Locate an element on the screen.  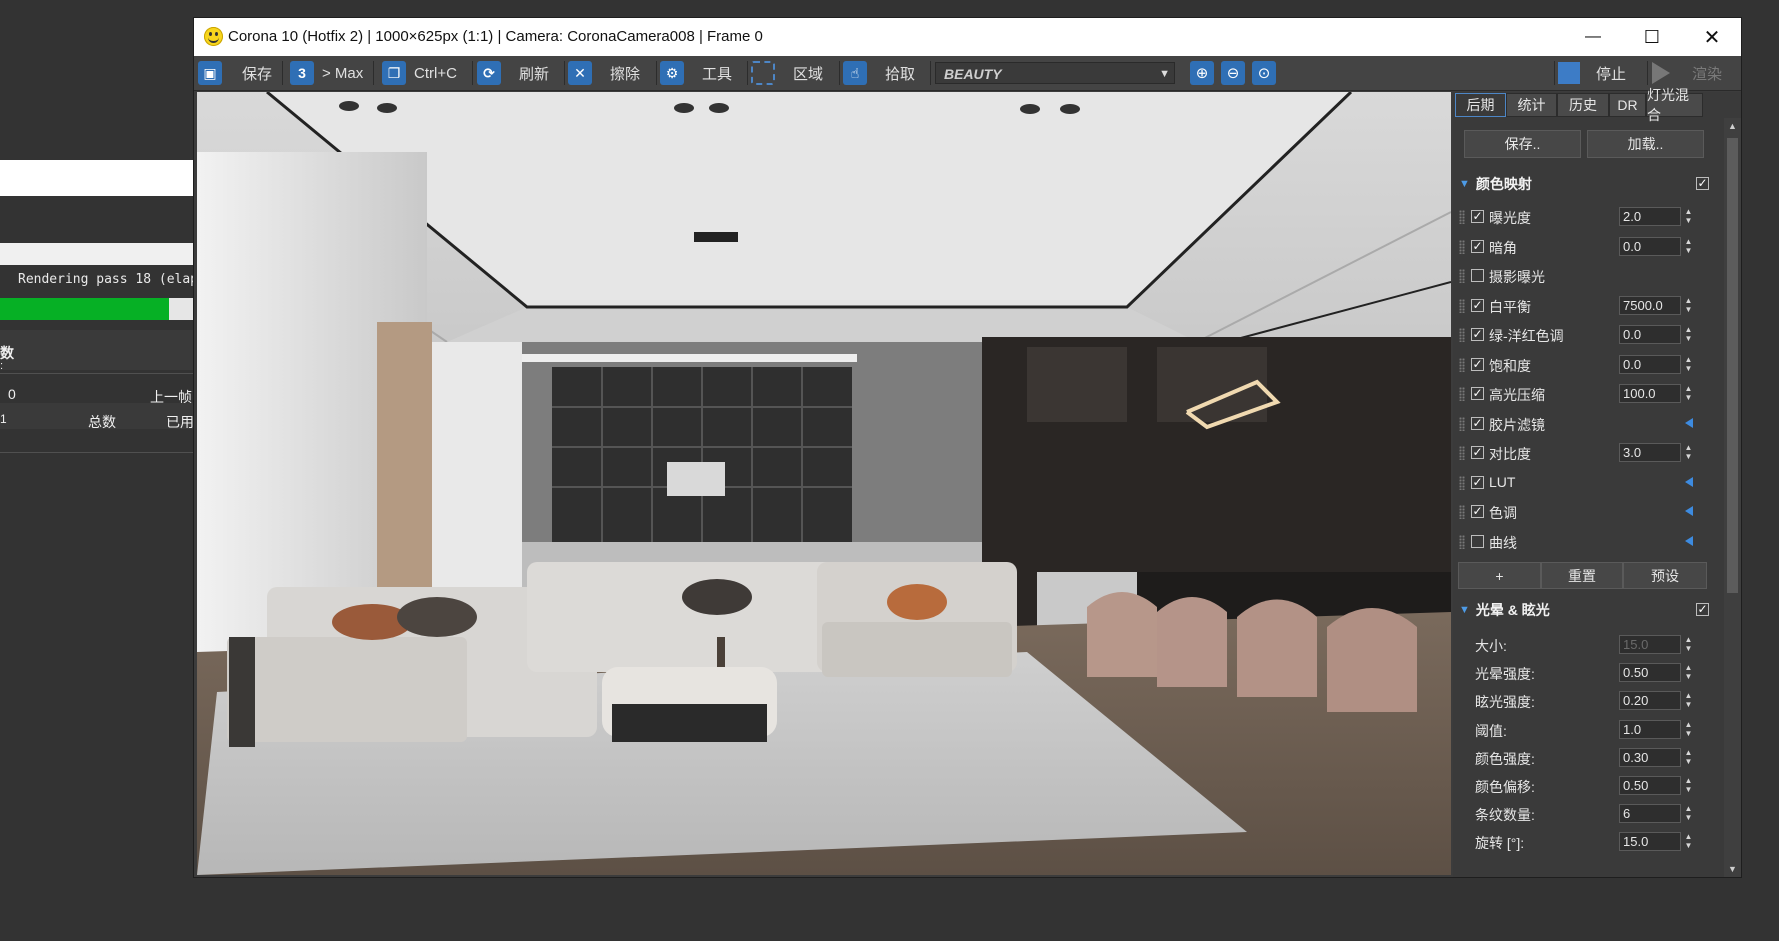
refresh-button: ⟳ 刷新 is located at coordinates (513, 73).